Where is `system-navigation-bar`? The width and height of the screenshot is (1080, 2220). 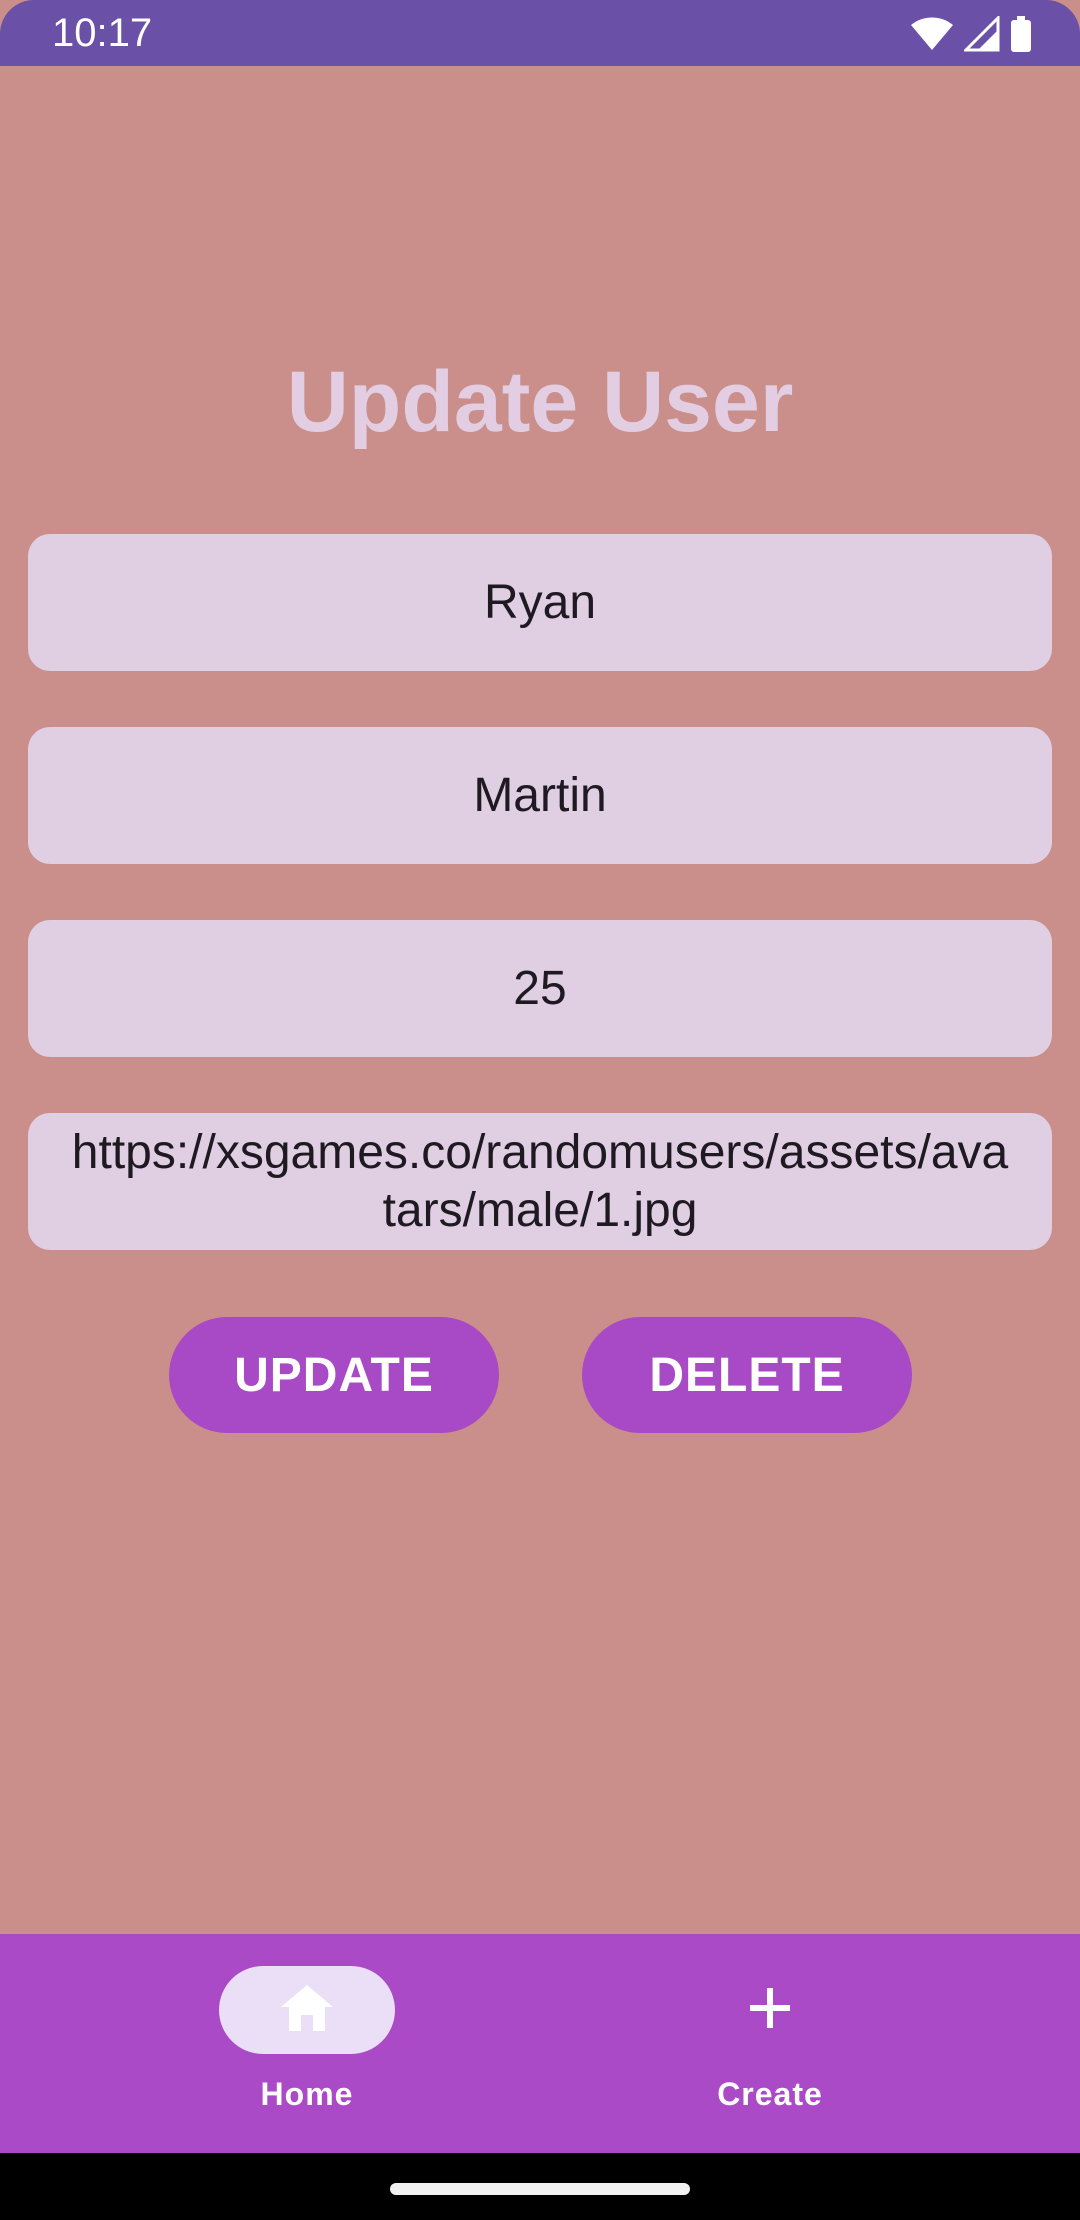 system-navigation-bar is located at coordinates (540, 2186).